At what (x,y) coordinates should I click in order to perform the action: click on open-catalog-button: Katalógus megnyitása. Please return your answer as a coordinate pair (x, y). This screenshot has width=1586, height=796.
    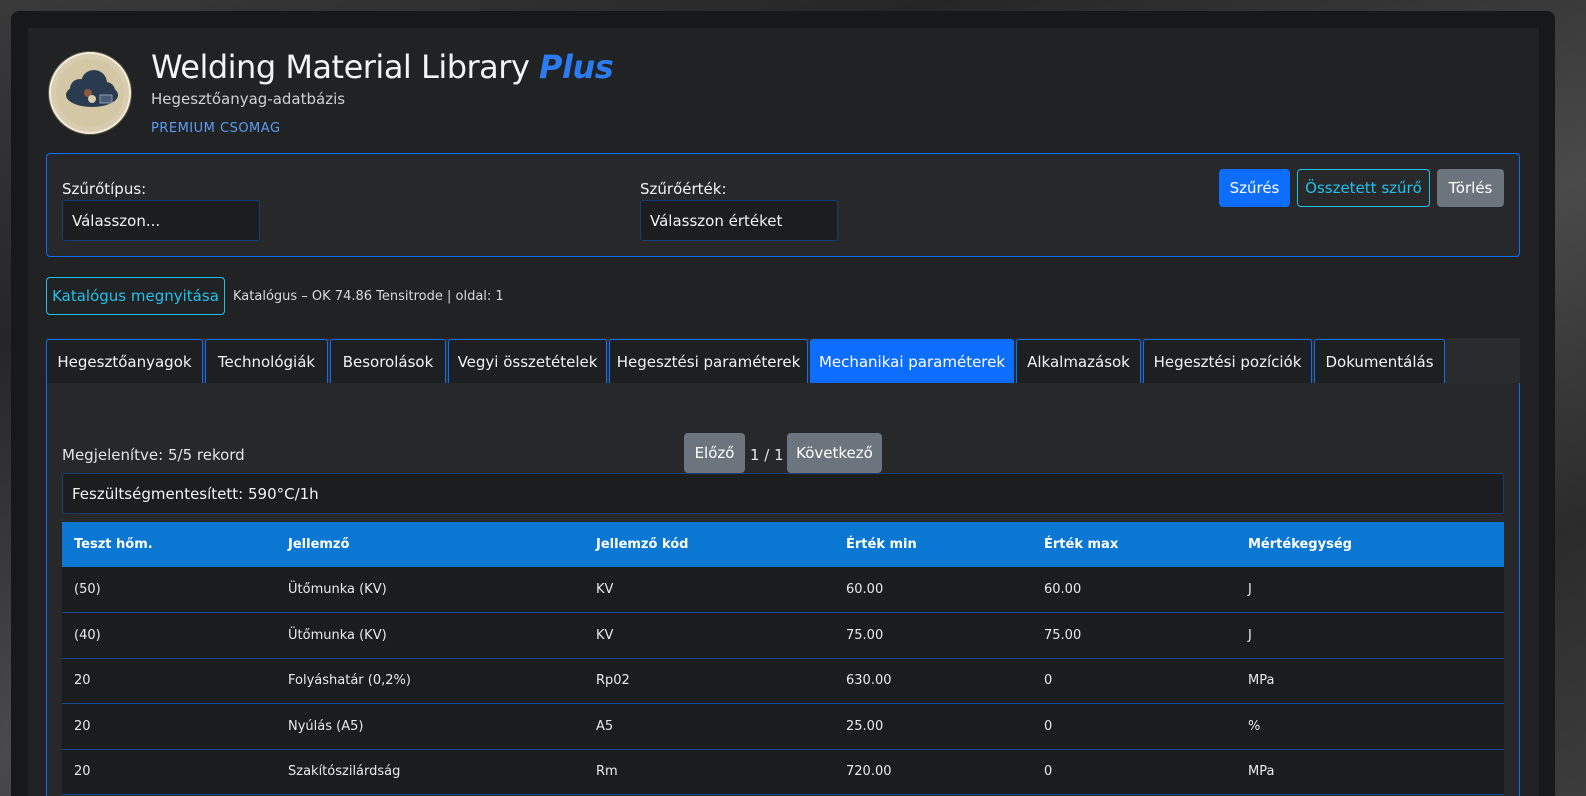
    Looking at the image, I should click on (135, 296).